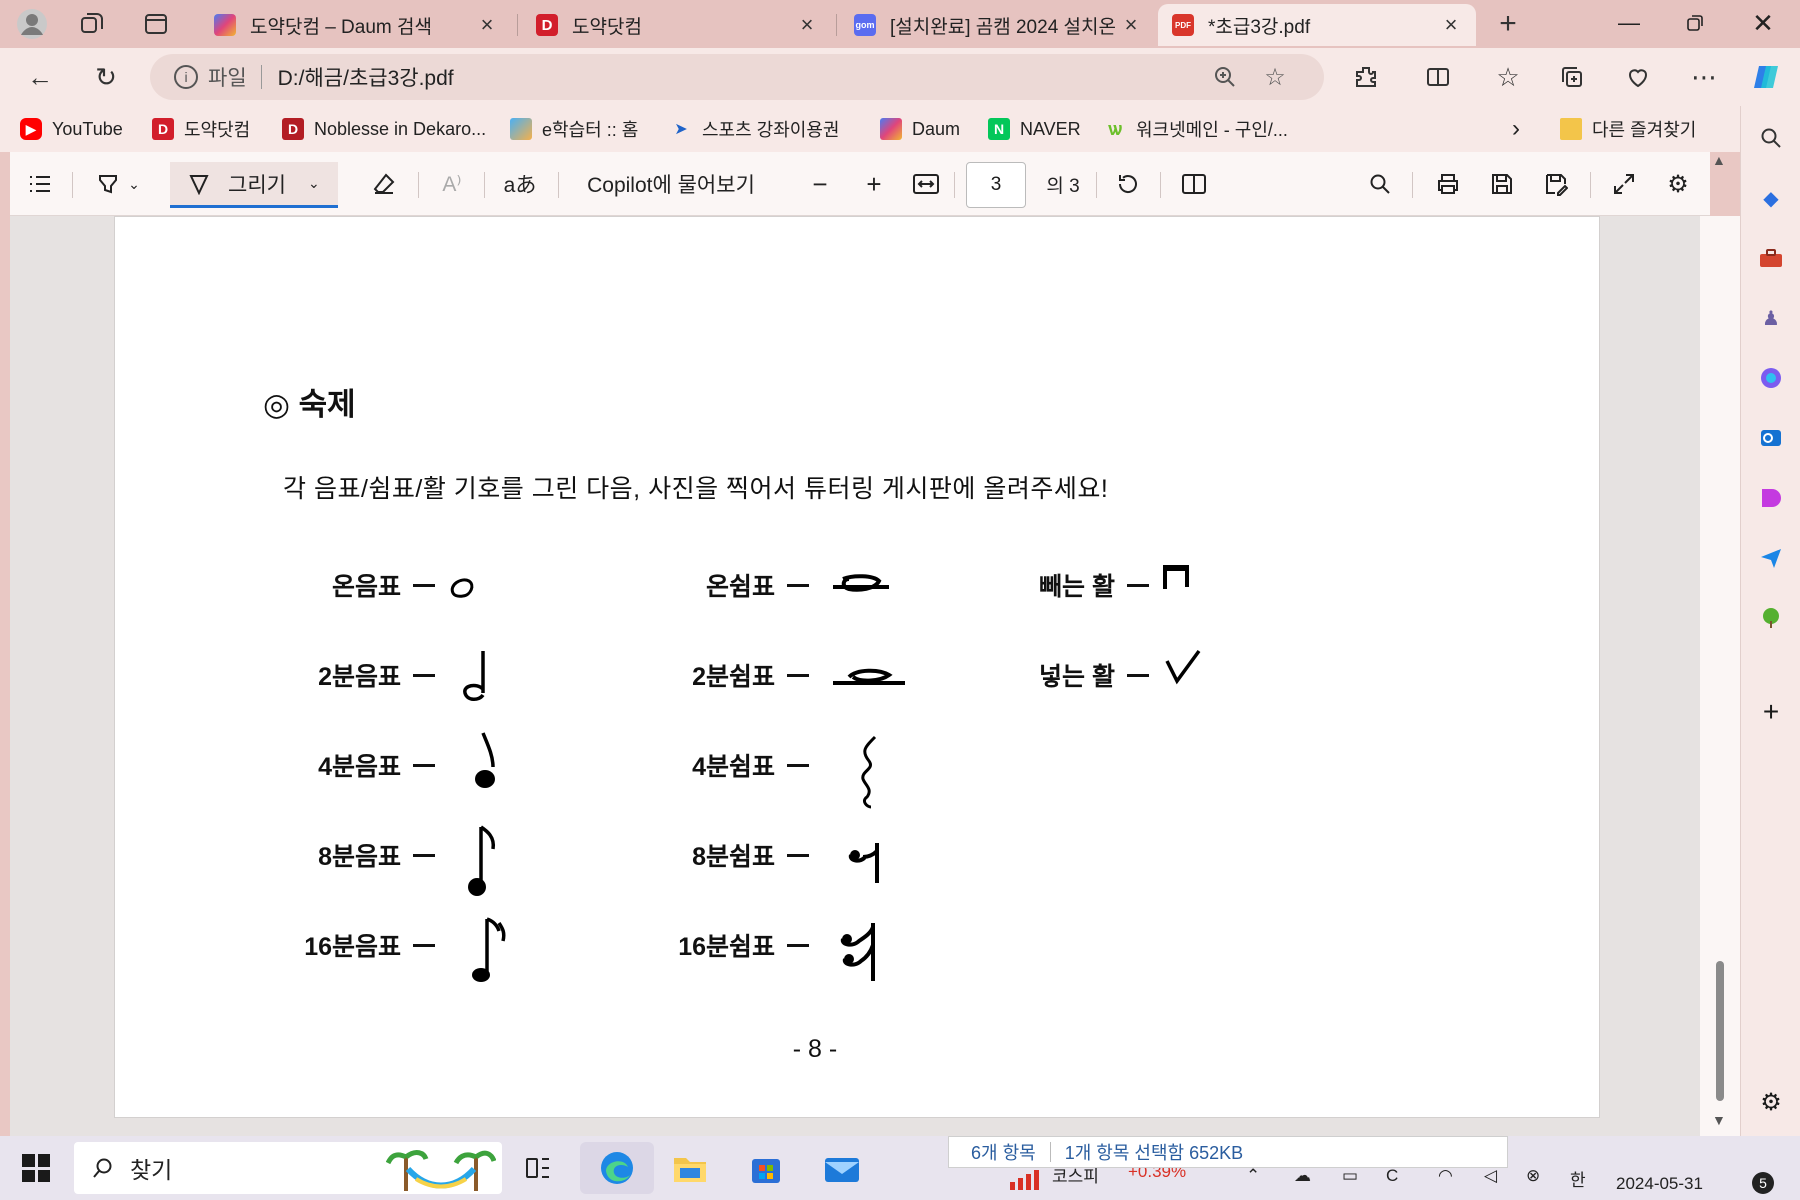  I want to click on tab-daum-search: 도약닷컴 – Daum 검색 ×, so click(356, 25).